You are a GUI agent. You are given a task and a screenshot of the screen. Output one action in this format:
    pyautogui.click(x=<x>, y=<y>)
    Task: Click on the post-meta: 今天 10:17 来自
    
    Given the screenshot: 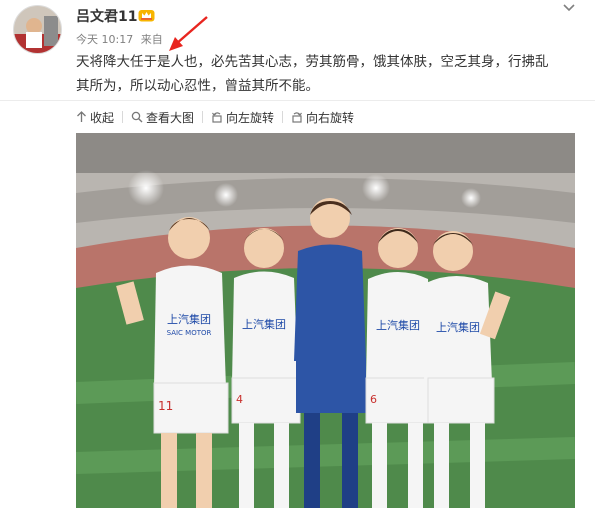 What is the action you would take?
    pyautogui.click(x=121, y=39)
    